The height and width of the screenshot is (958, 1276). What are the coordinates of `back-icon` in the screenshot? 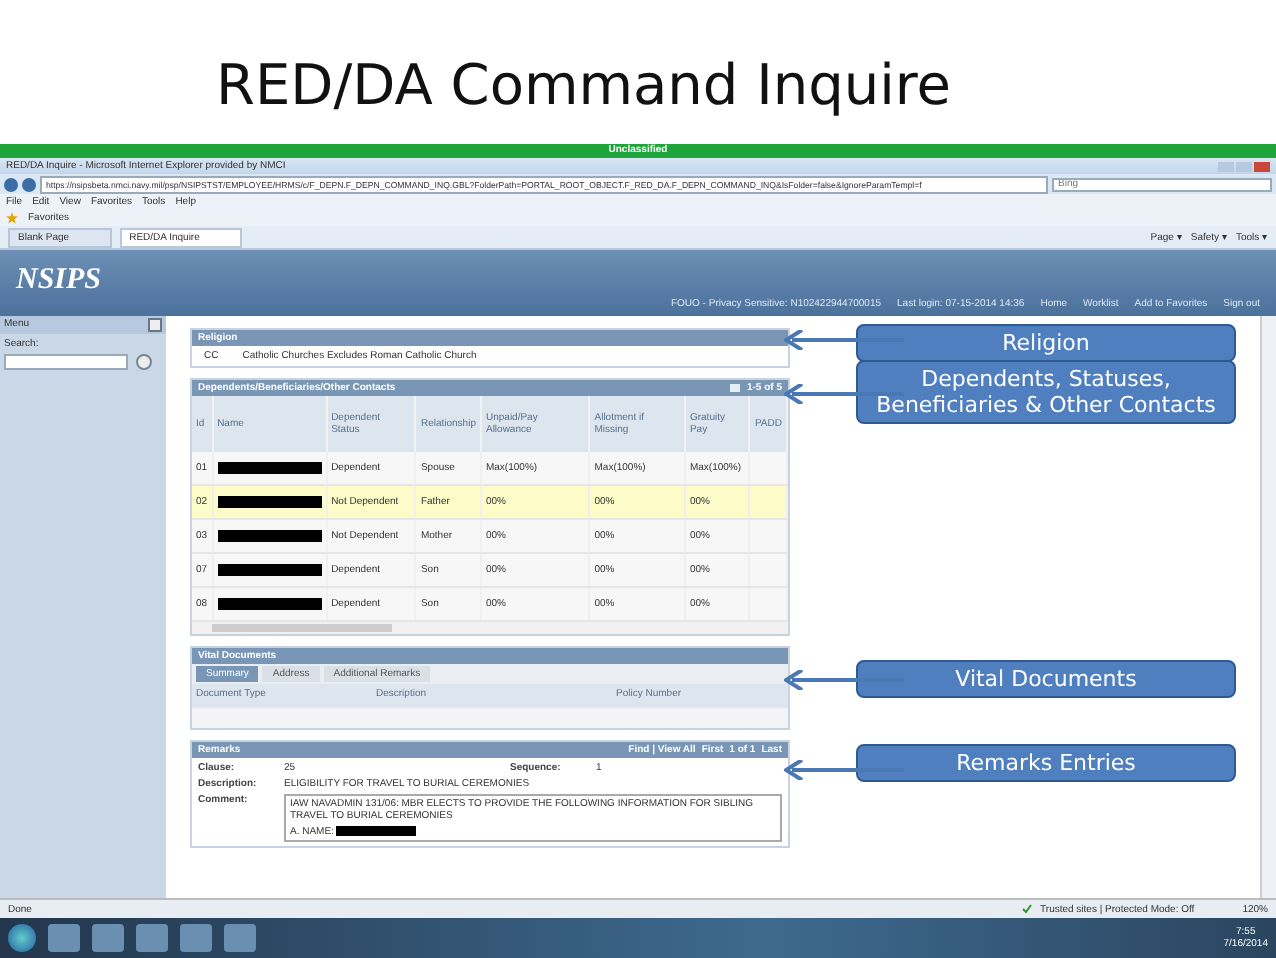 It's located at (11, 184).